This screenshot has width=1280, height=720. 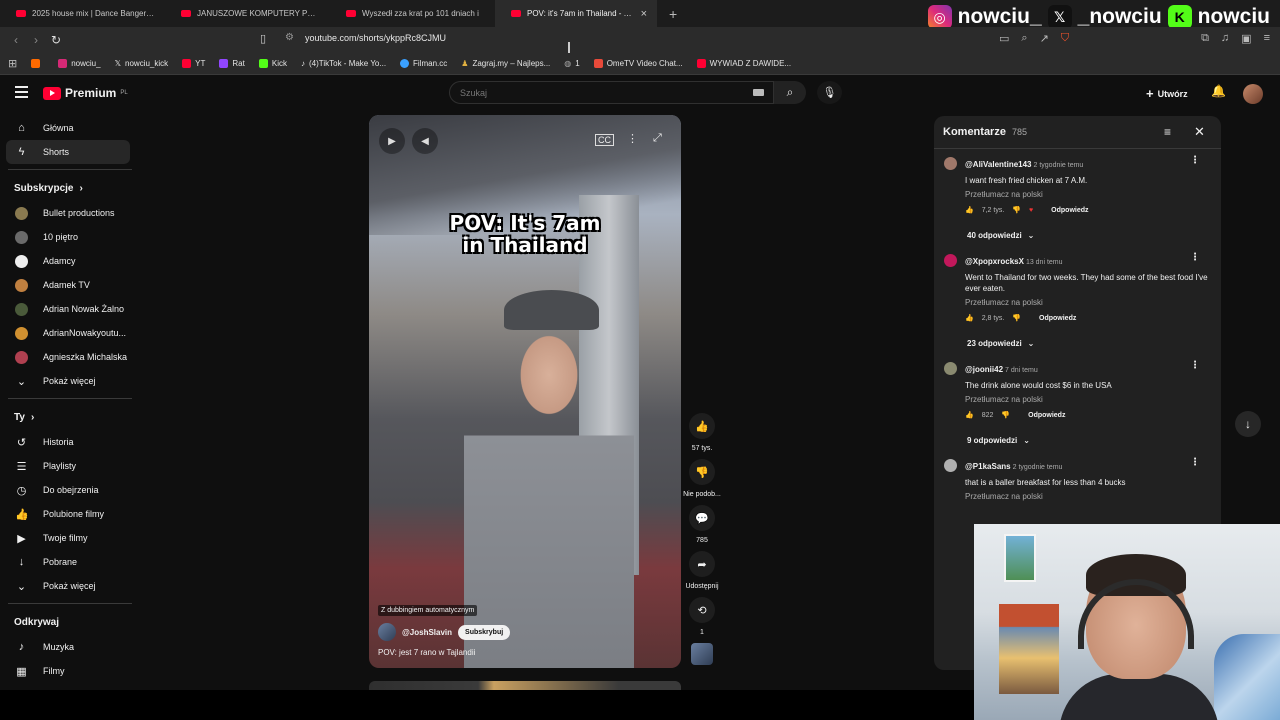 What do you see at coordinates (1253, 94) in the screenshot?
I see `account-avatar` at bounding box center [1253, 94].